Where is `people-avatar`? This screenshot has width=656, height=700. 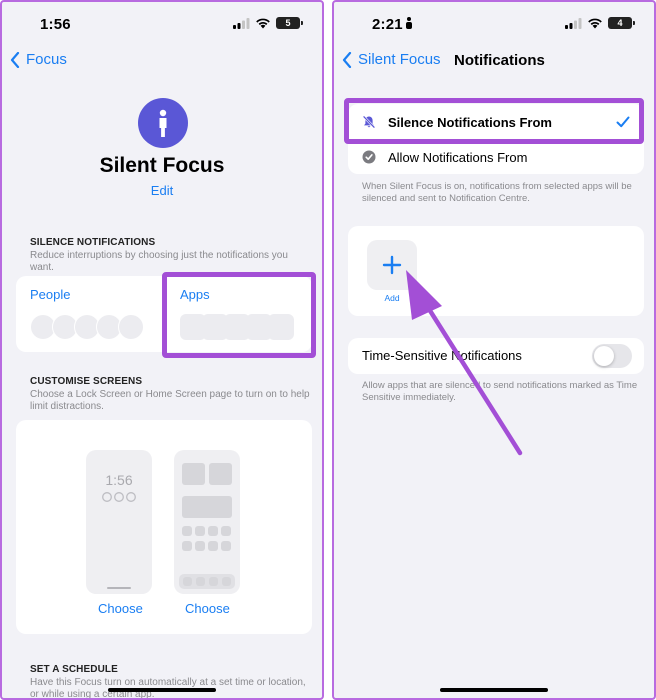 people-avatar is located at coordinates (131, 327).